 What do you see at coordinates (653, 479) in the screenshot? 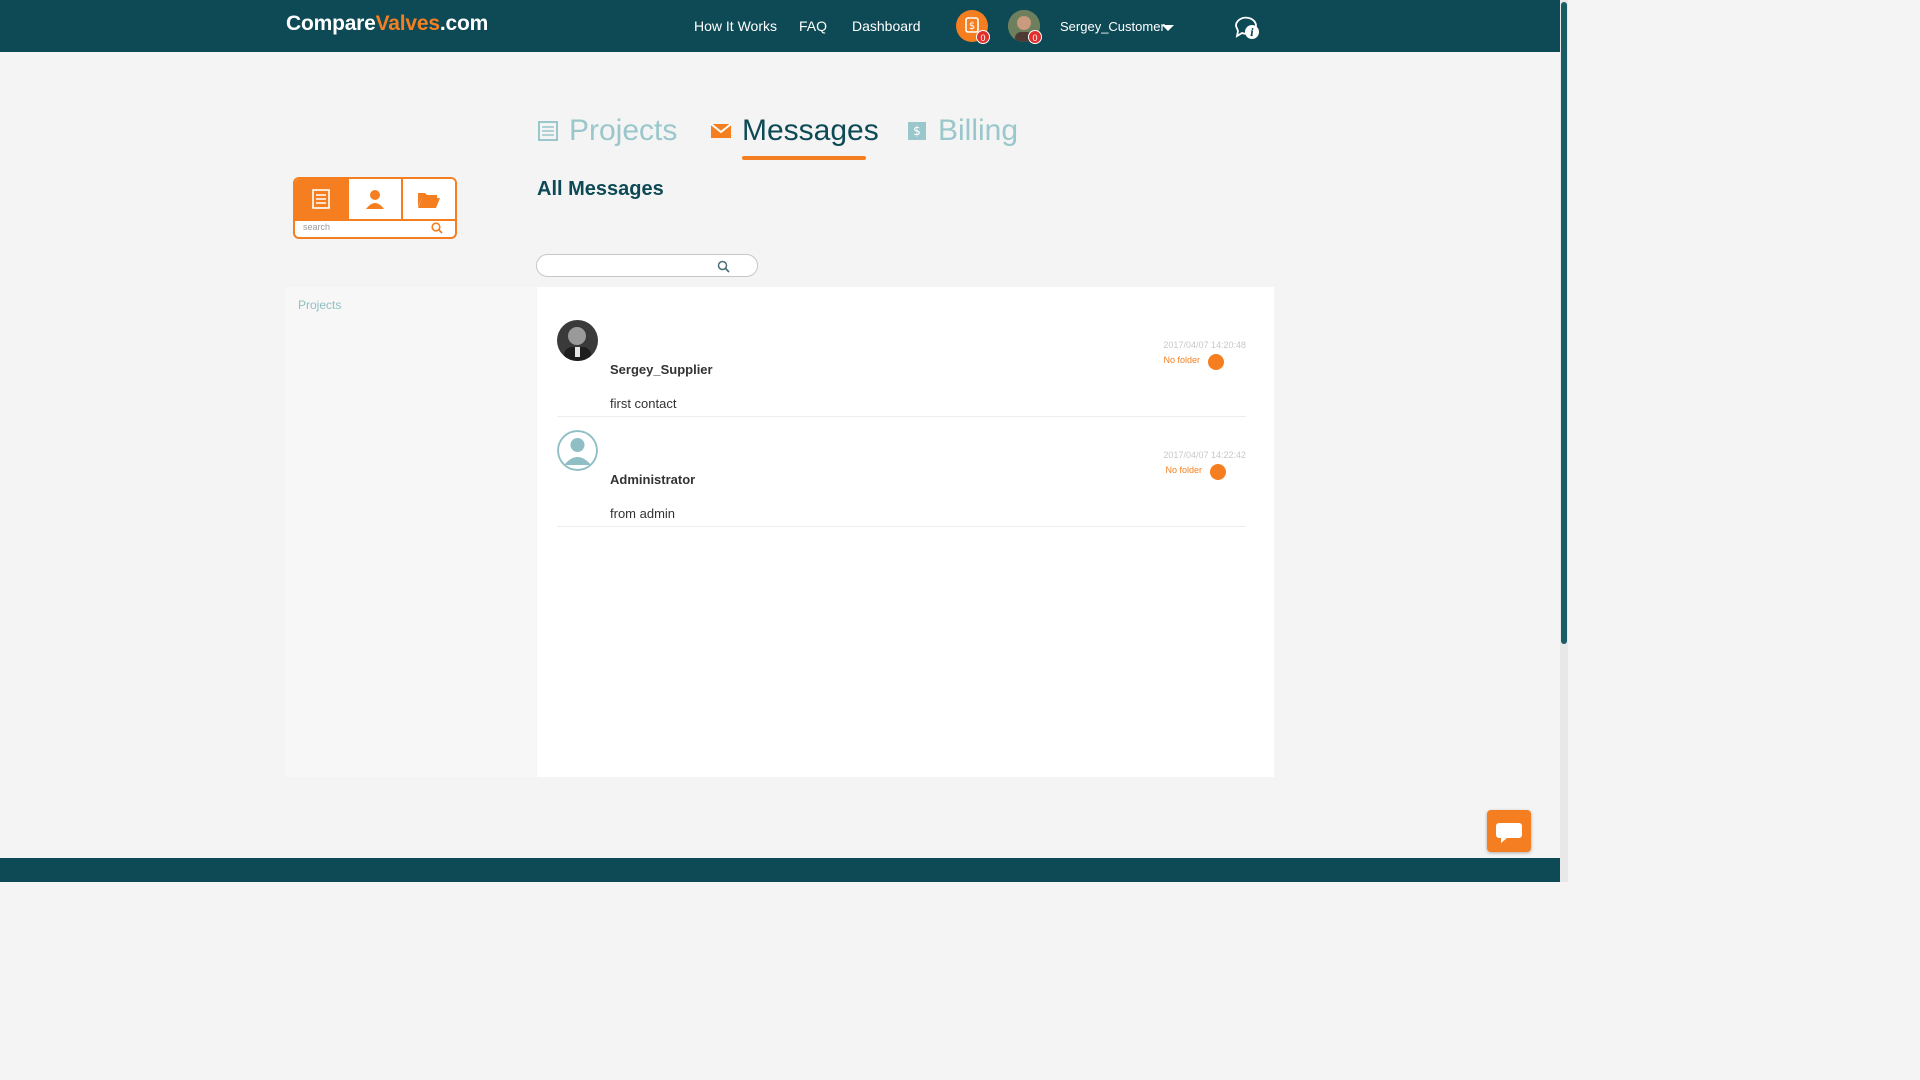
I see `message-sender: Administrator` at bounding box center [653, 479].